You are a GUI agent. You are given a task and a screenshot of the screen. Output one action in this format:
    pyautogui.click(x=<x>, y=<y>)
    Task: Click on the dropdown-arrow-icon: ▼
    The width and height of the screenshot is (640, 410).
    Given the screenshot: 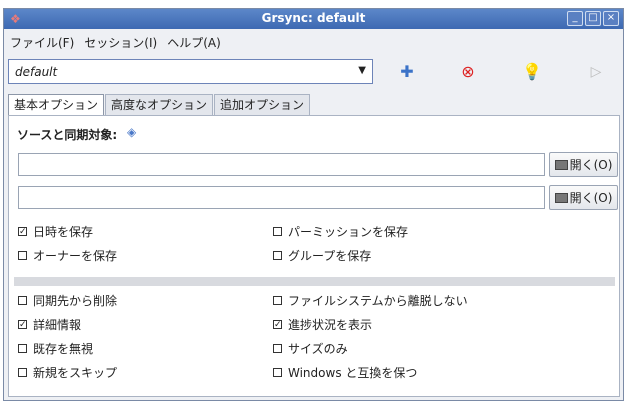 What is the action you would take?
    pyautogui.click(x=362, y=70)
    